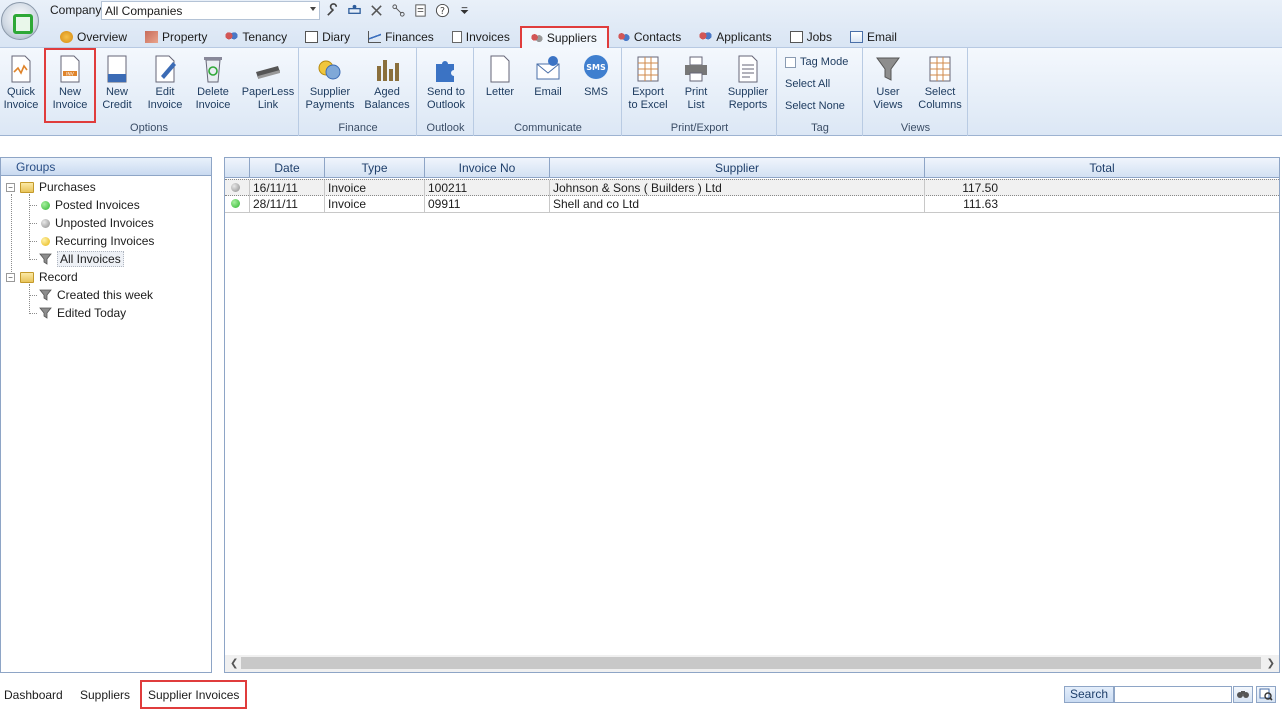  What do you see at coordinates (790, 62) in the screenshot?
I see `checkbox-icon` at bounding box center [790, 62].